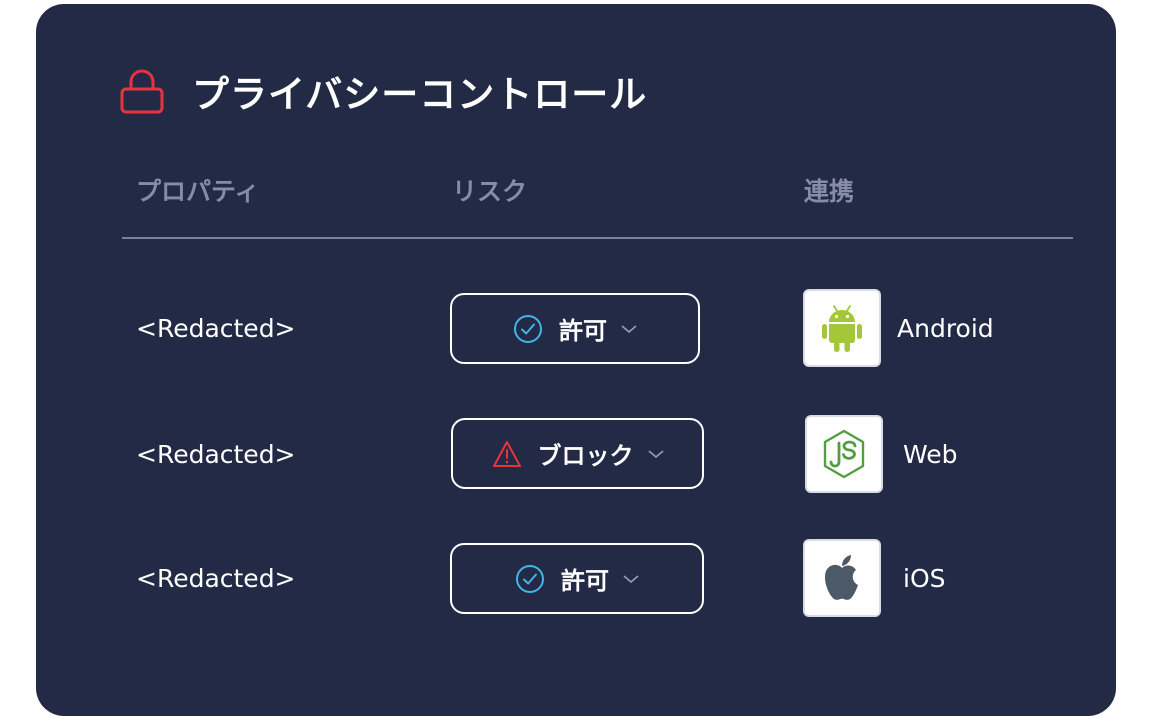 The image size is (1152, 720). Describe the element at coordinates (924, 578) in the screenshot. I see `row-3-platform-name: iOS` at that location.